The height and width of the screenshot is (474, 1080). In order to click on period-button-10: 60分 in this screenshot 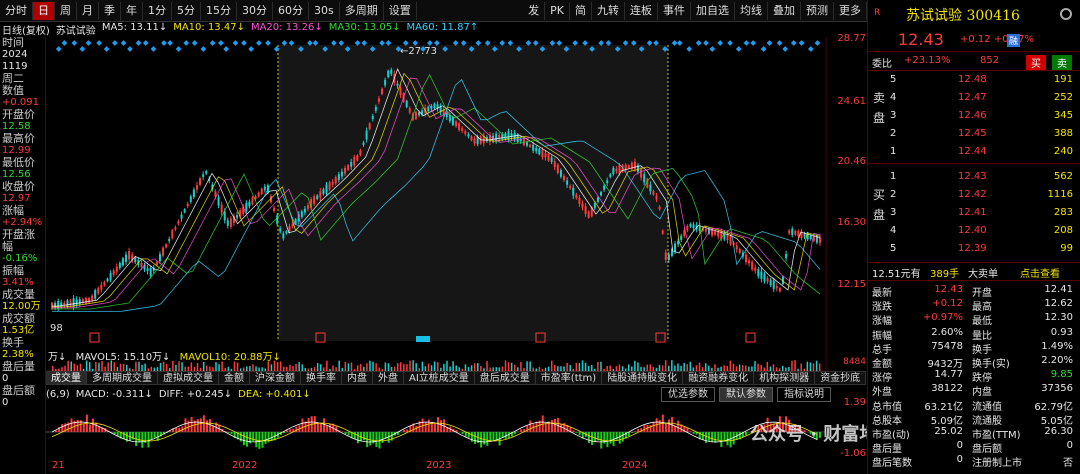, I will do `click(291, 10)`.